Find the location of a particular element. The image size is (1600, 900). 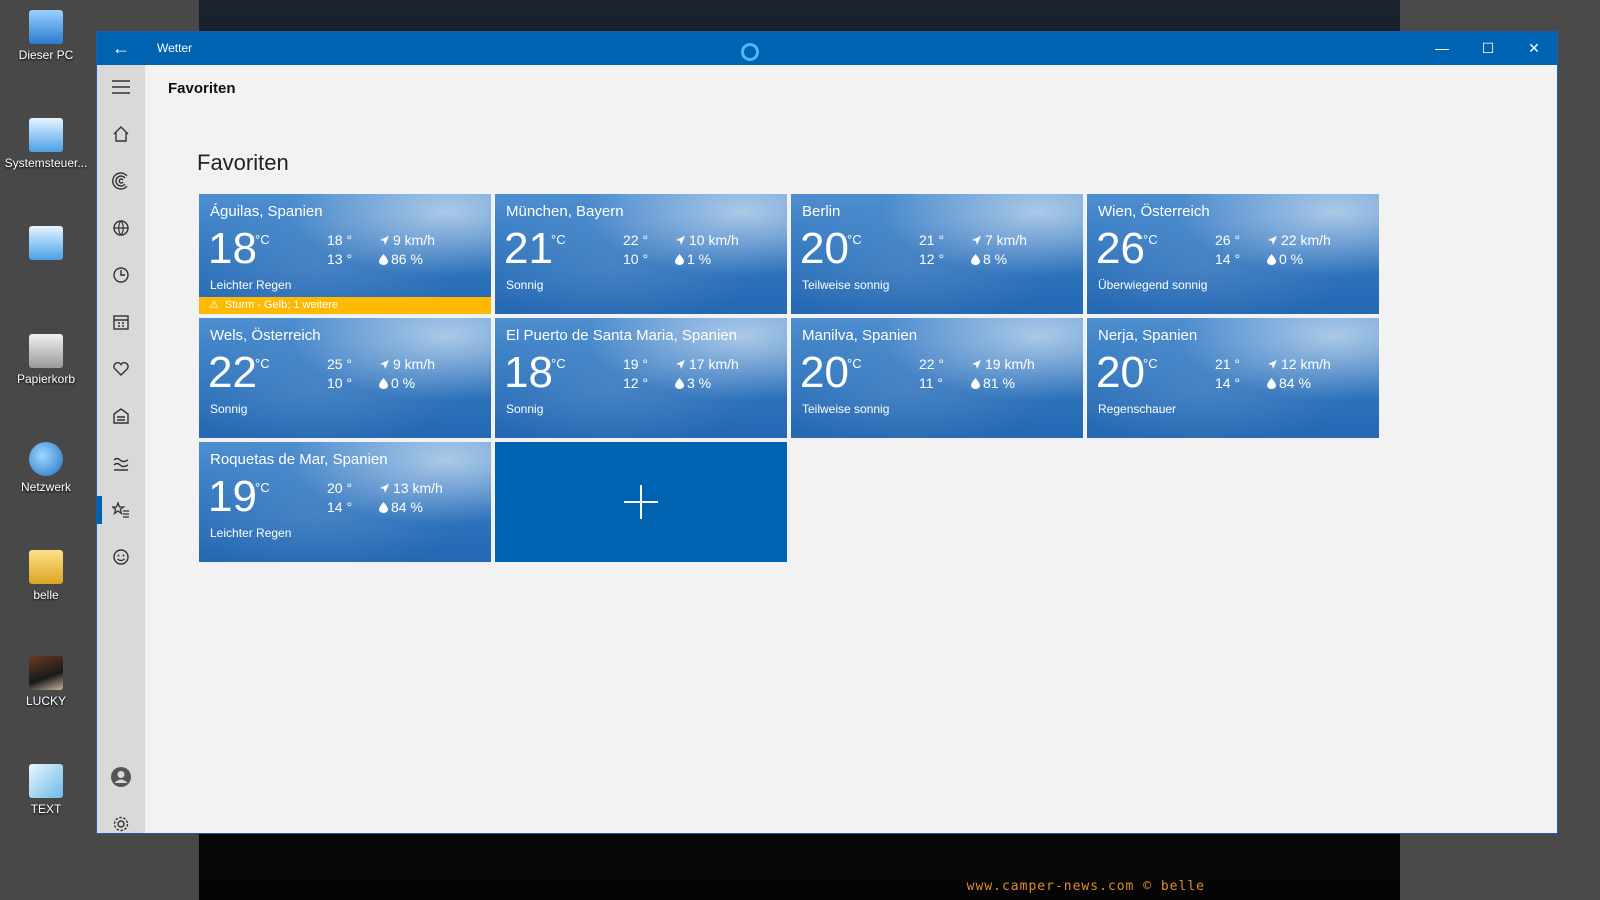

desktop-icon-recycle-bin: Papierkorb is located at coordinates (46, 360).